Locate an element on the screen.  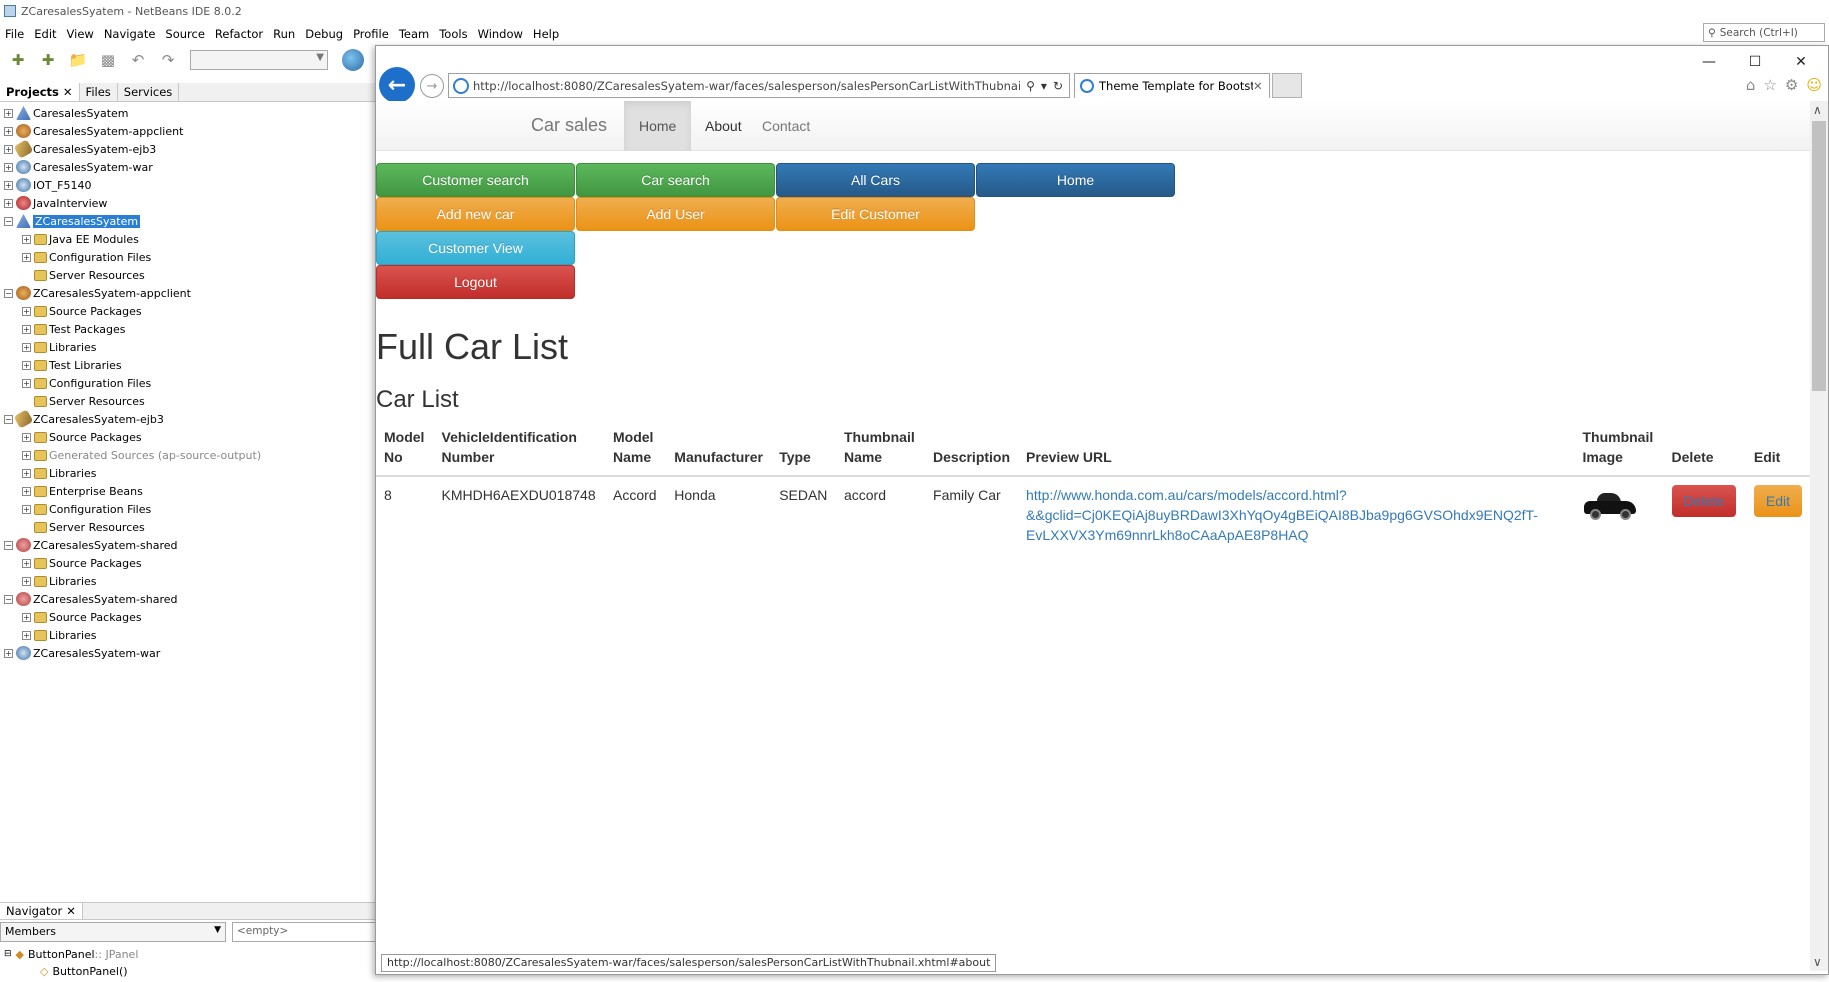
navigator-item: ◇ ButtonPanel() is located at coordinates (84, 971).